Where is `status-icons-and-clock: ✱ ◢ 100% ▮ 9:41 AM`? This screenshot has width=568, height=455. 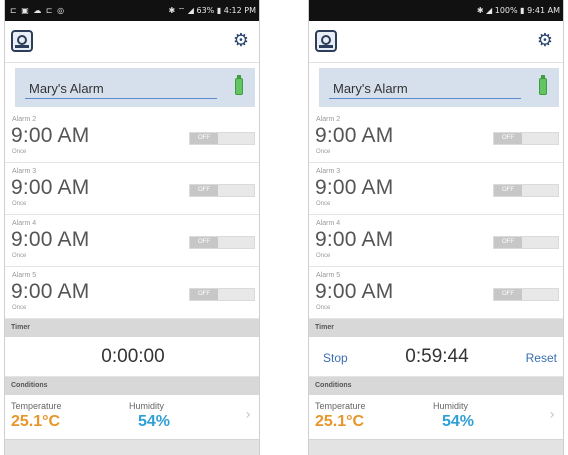
status-icons-and-clock: ✱ ◢ 100% ▮ 9:41 AM is located at coordinates (518, 10).